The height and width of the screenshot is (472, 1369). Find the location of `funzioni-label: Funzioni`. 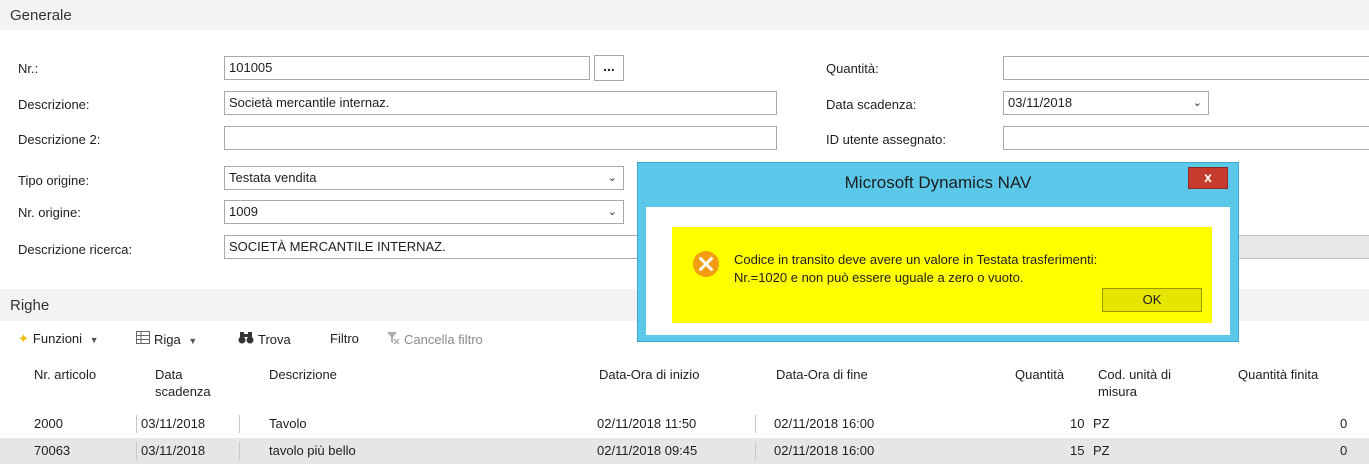

funzioni-label: Funzioni is located at coordinates (57, 338).